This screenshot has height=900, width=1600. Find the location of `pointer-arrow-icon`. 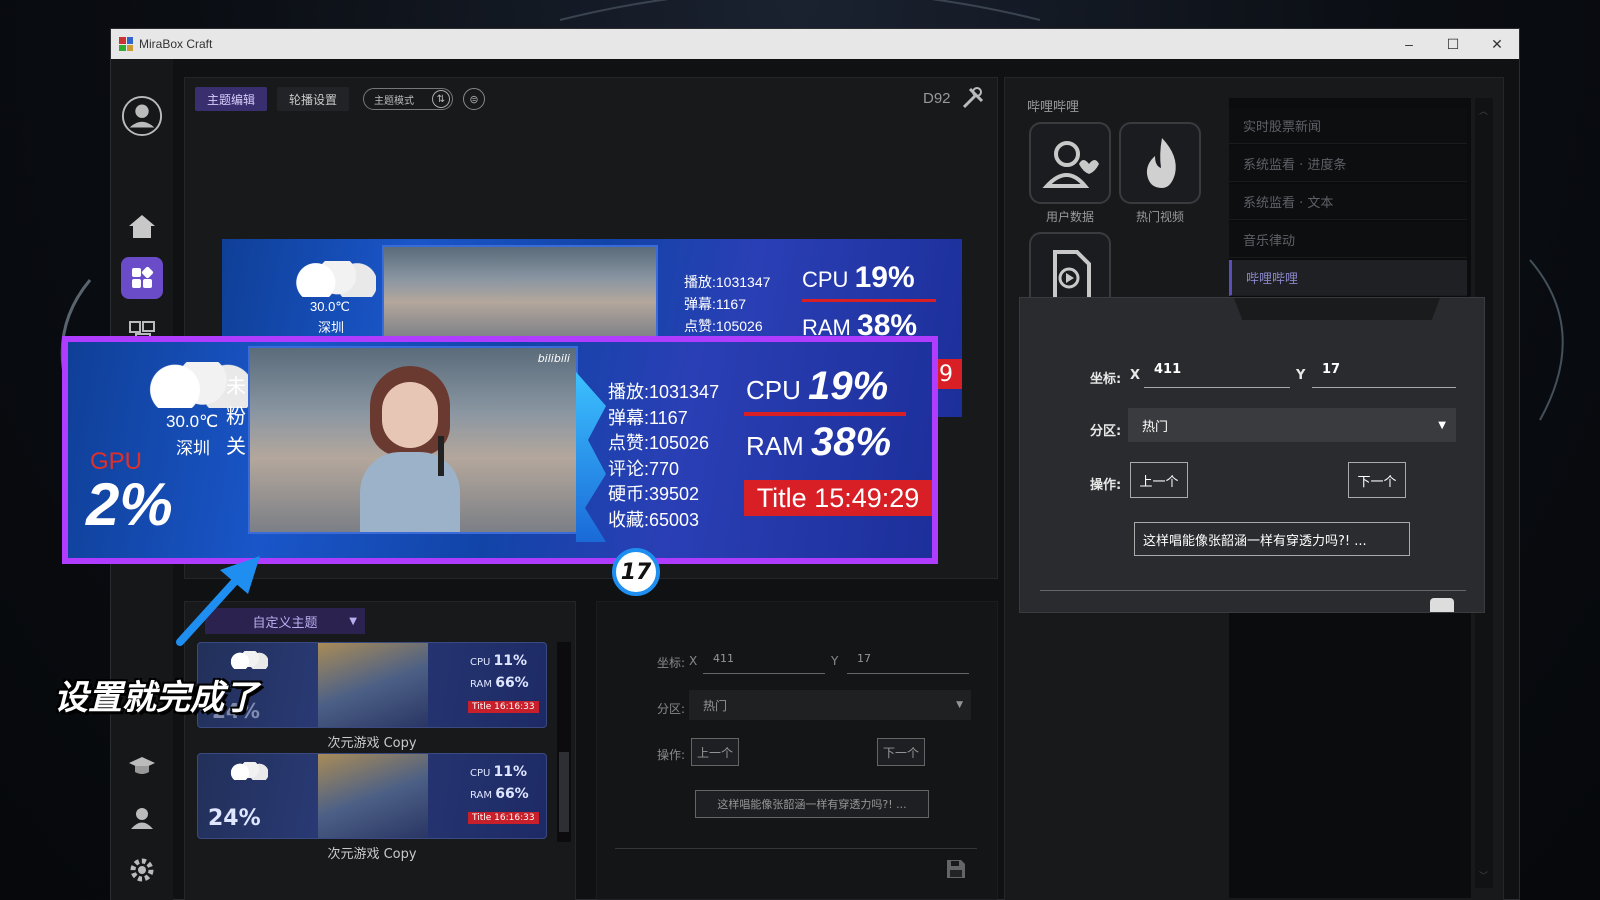

pointer-arrow-icon is located at coordinates (220, 602).